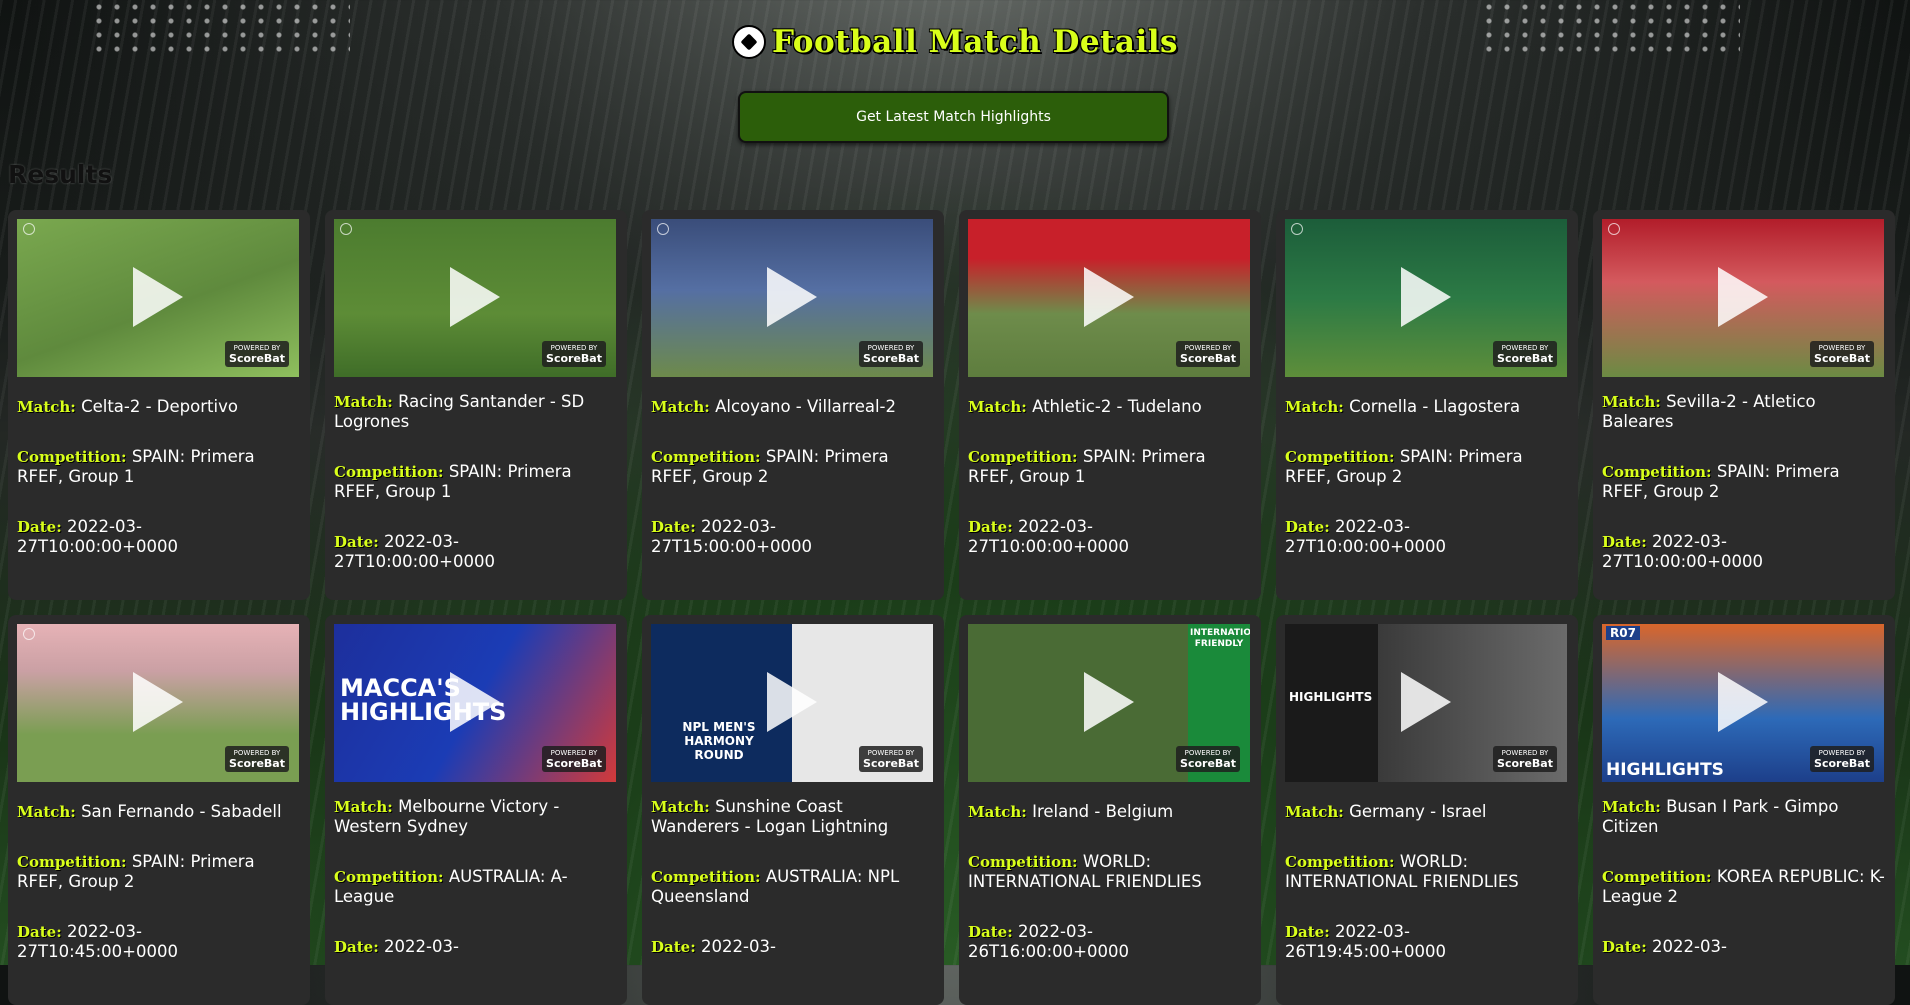  What do you see at coordinates (805, 406) in the screenshot?
I see `match-value: Alcoyano - Villarreal-2` at bounding box center [805, 406].